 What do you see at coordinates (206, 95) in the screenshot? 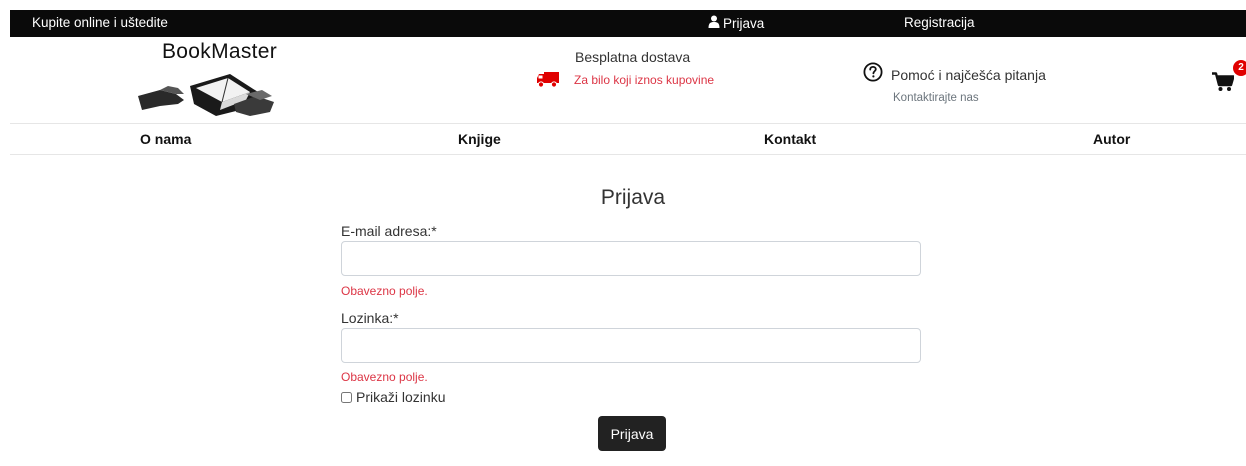
I see `book-hands-illustration` at bounding box center [206, 95].